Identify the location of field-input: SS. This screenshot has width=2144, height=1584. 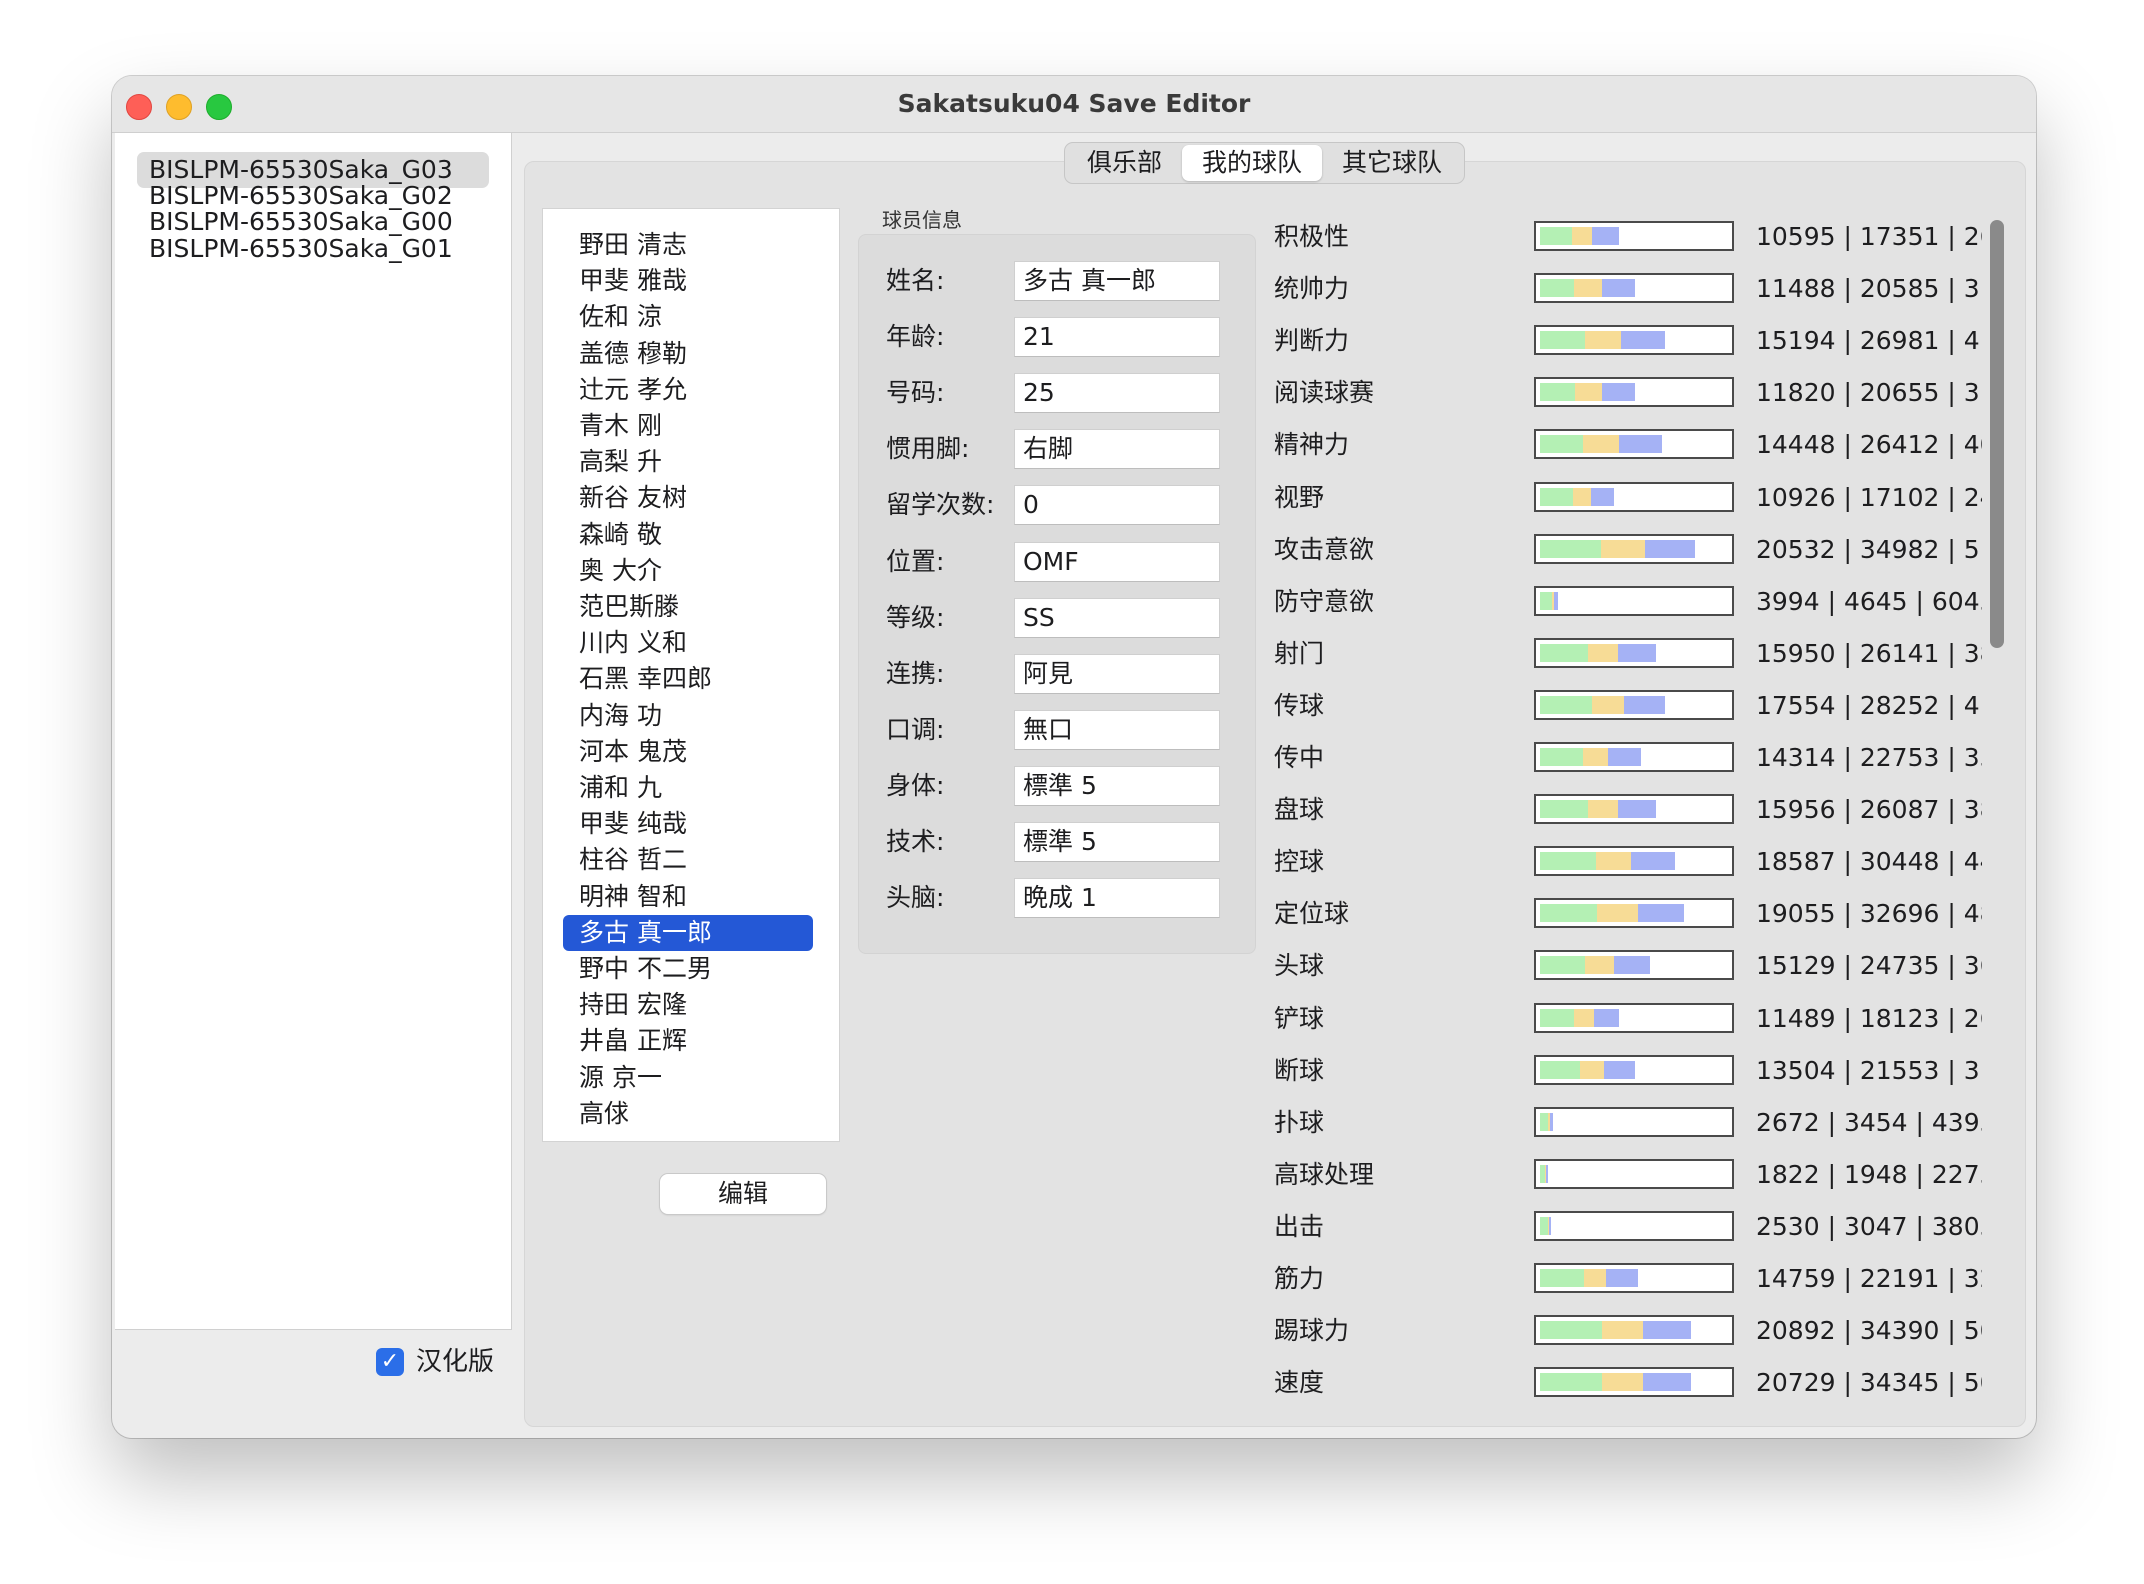
(1117, 617).